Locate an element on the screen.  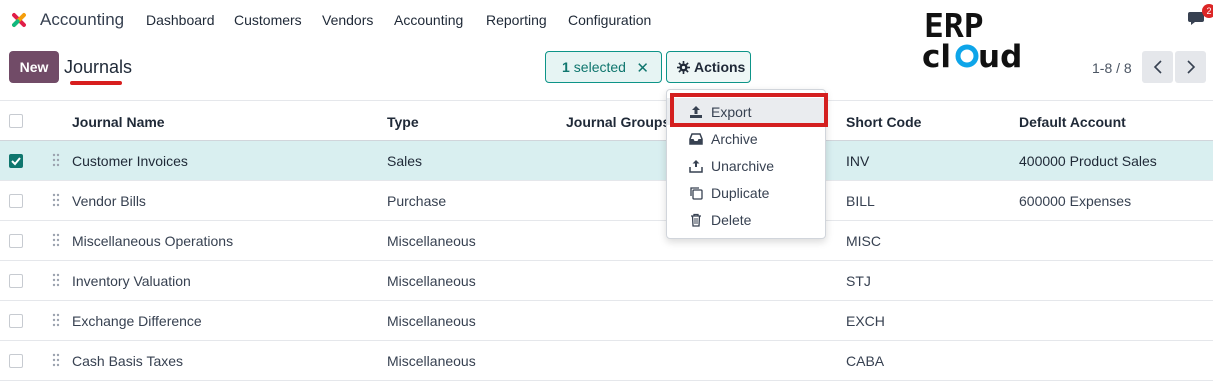
pager-value: 1-8 / 8 is located at coordinates (1112, 68).